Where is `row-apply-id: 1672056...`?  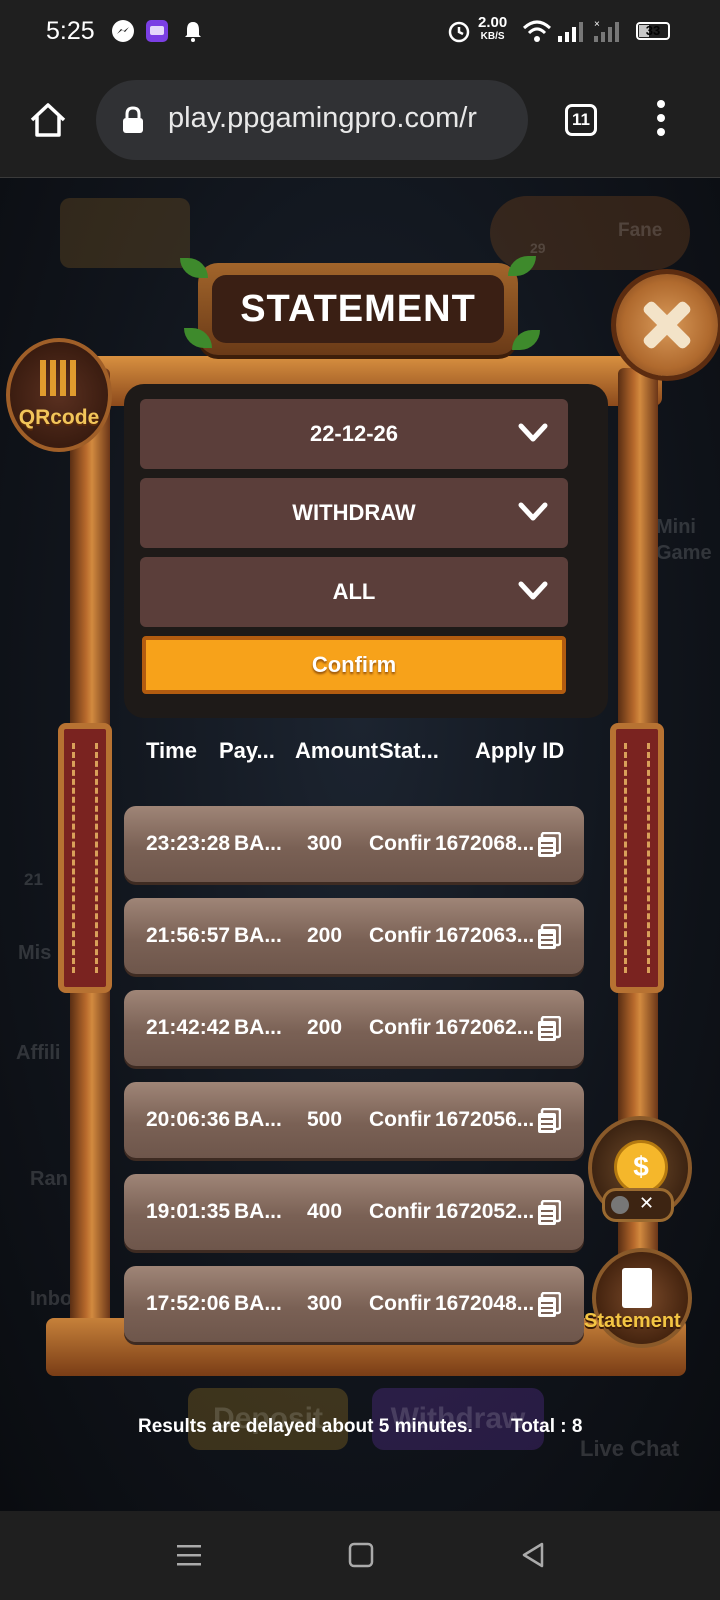 row-apply-id: 1672056... is located at coordinates (485, 1119).